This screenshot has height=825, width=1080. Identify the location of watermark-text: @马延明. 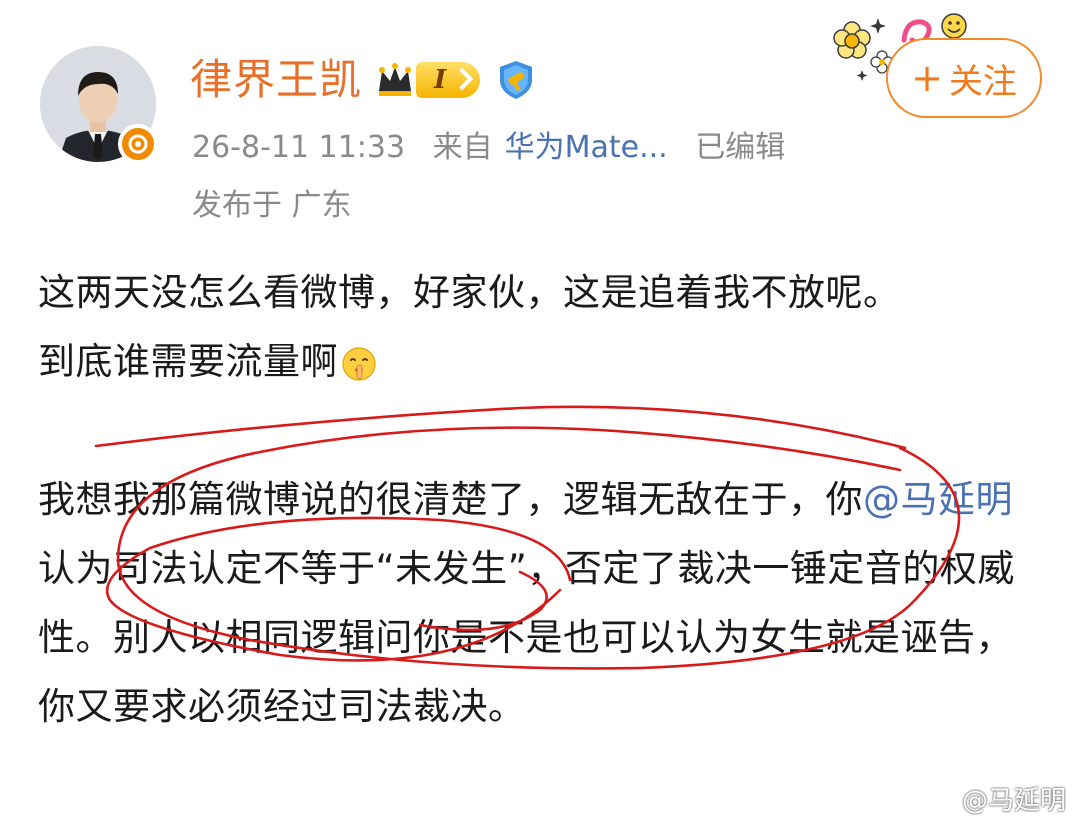
(1013, 801).